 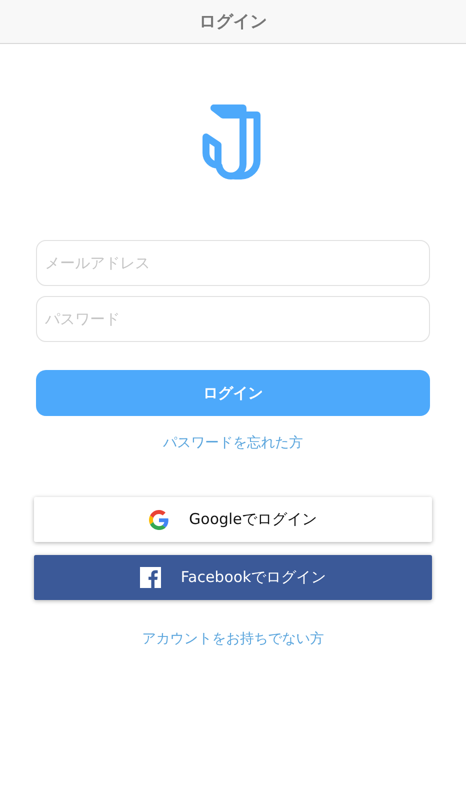 I want to click on login-button: ログイン, so click(x=233, y=393).